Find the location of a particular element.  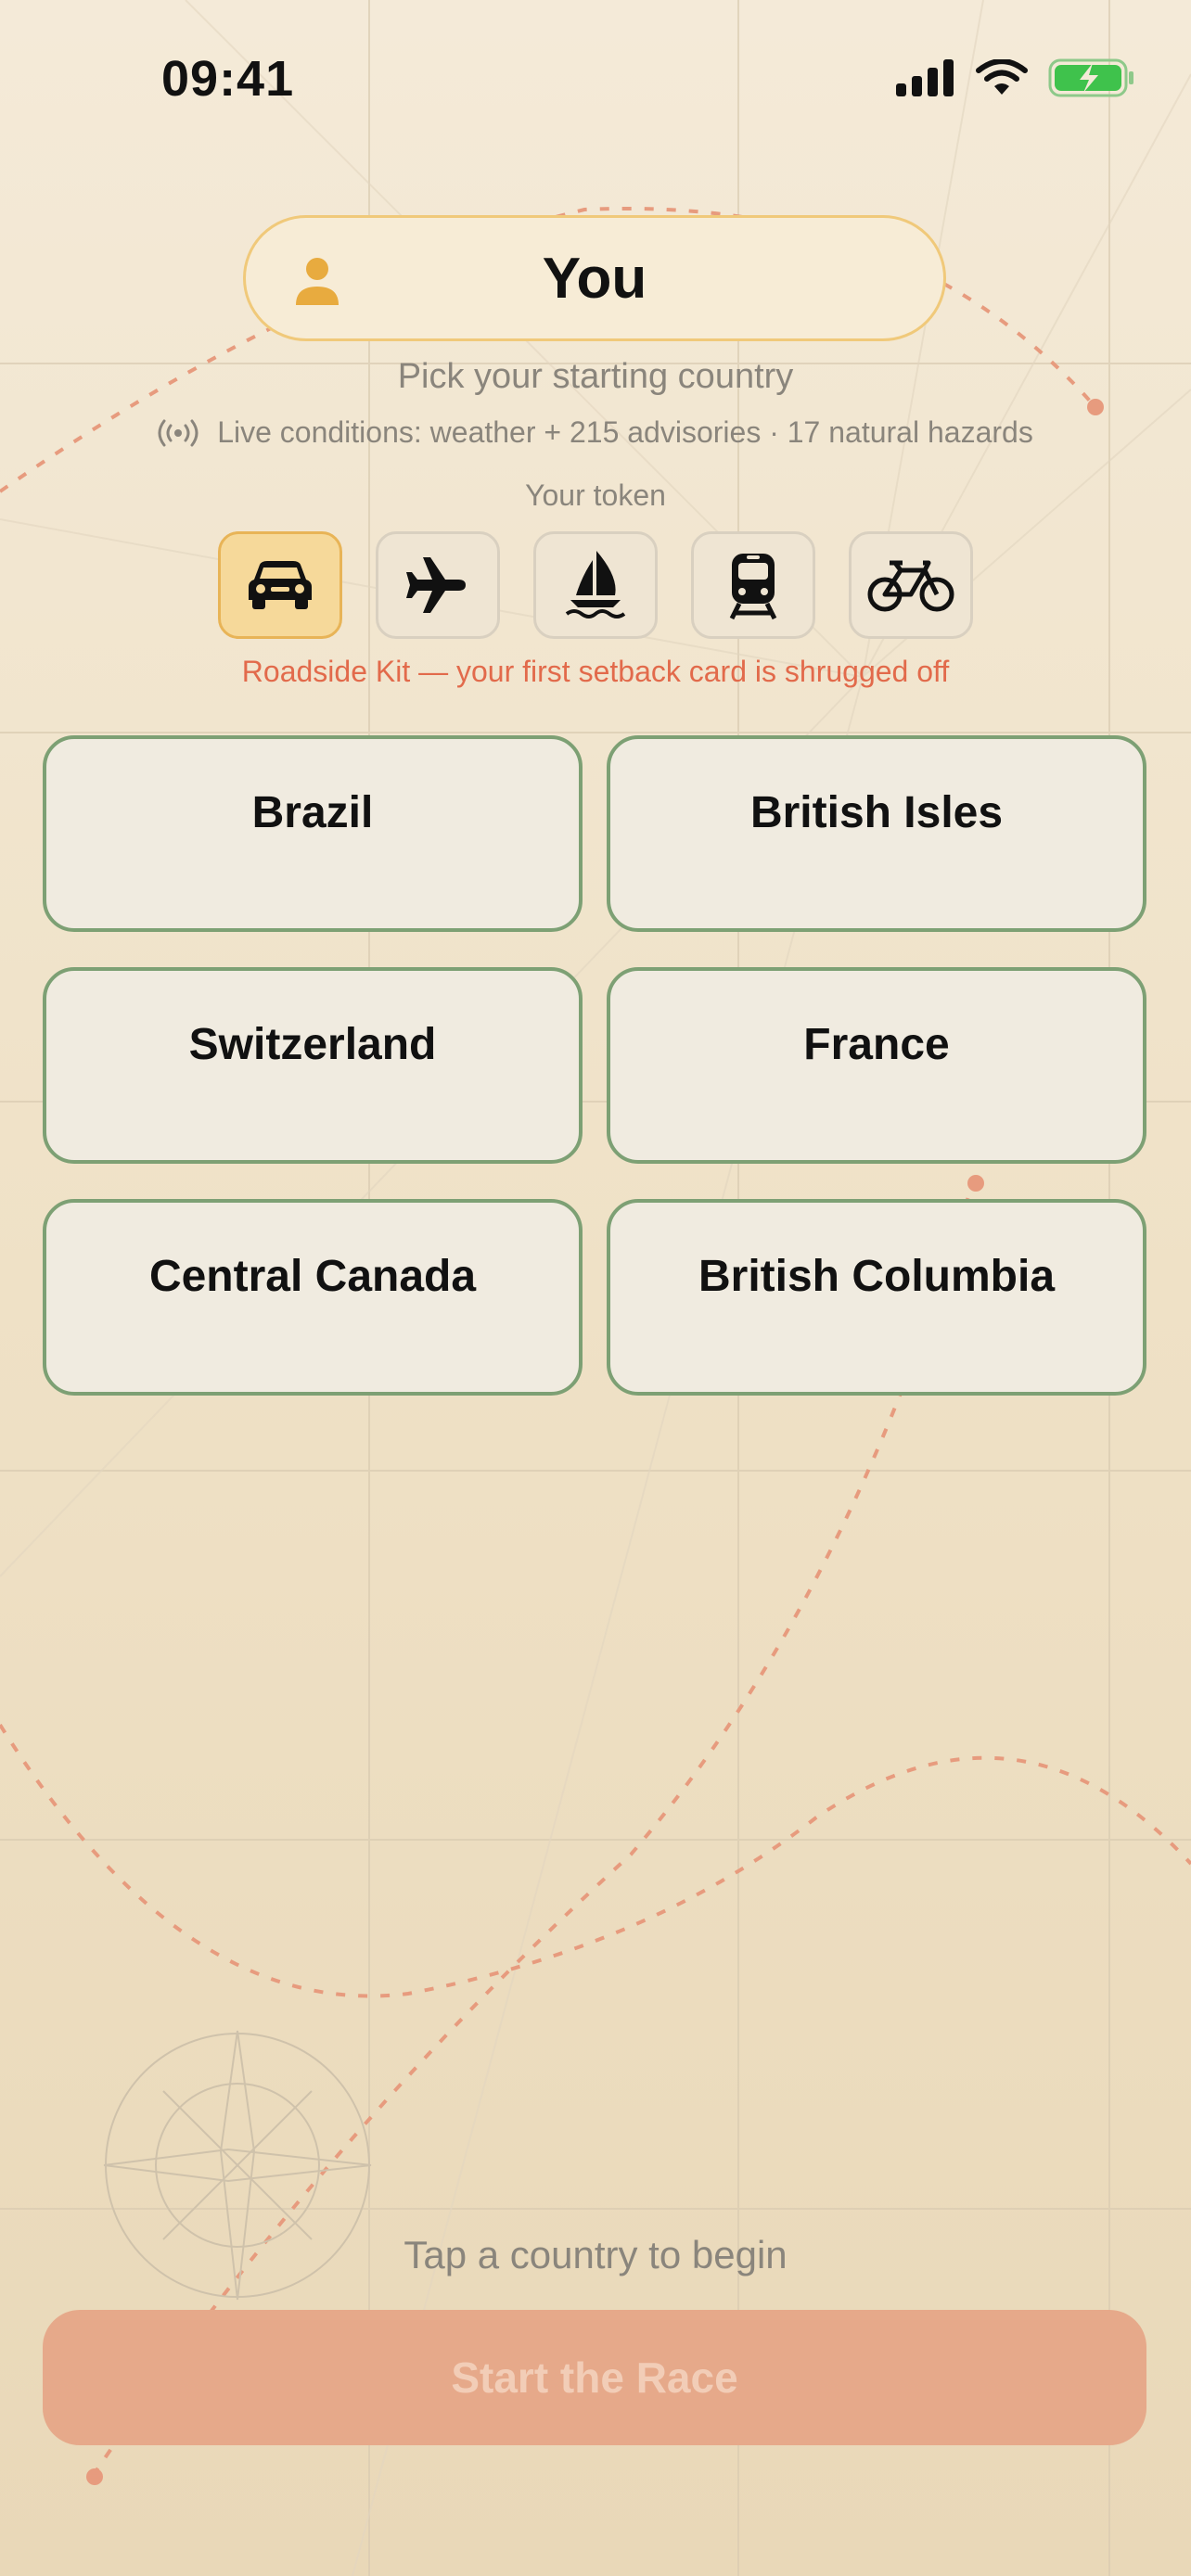

country-card-british-isles: British Isles is located at coordinates (876, 833).